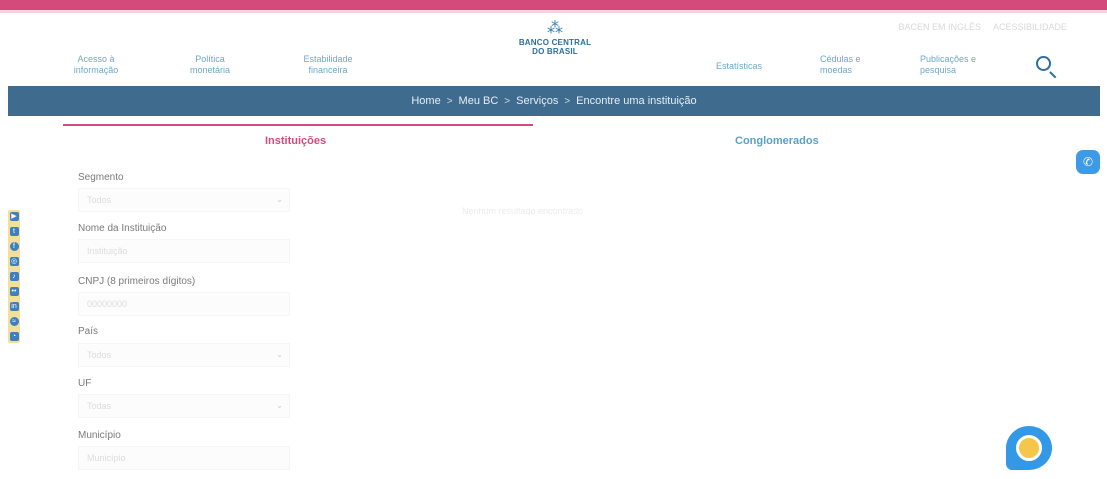 The image size is (1107, 479). I want to click on nav-estabilidade-line2: financeira, so click(328, 70).